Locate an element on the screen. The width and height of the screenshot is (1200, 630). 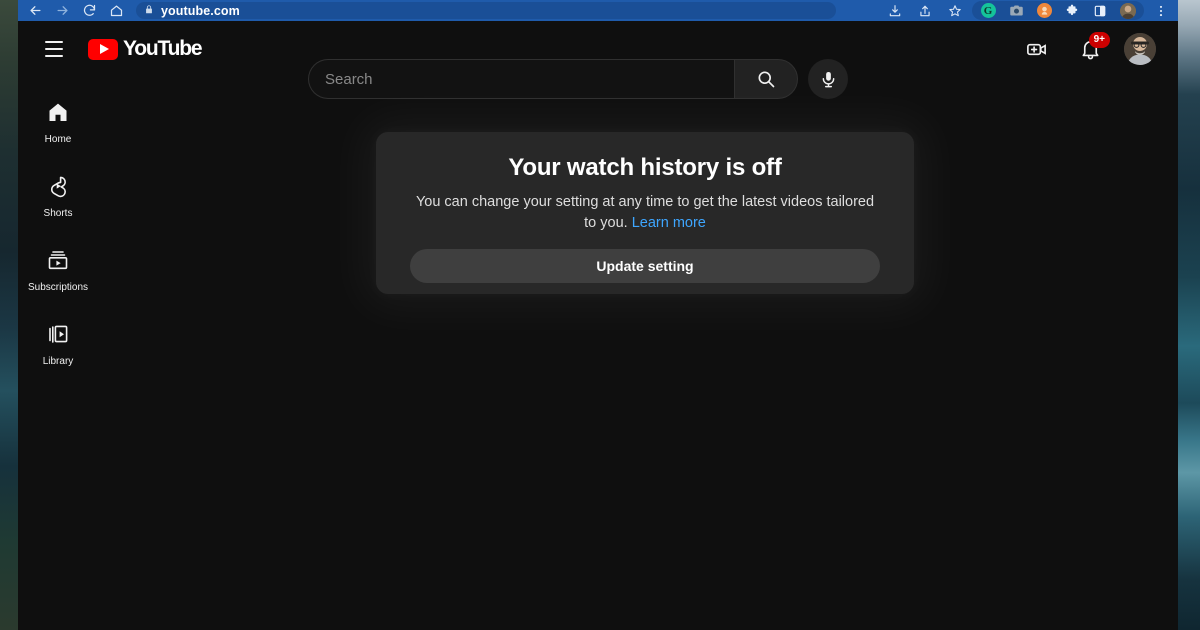
youtube-sidebar: Home Shorts Subscriptions Library is located at coordinates (58, 353).